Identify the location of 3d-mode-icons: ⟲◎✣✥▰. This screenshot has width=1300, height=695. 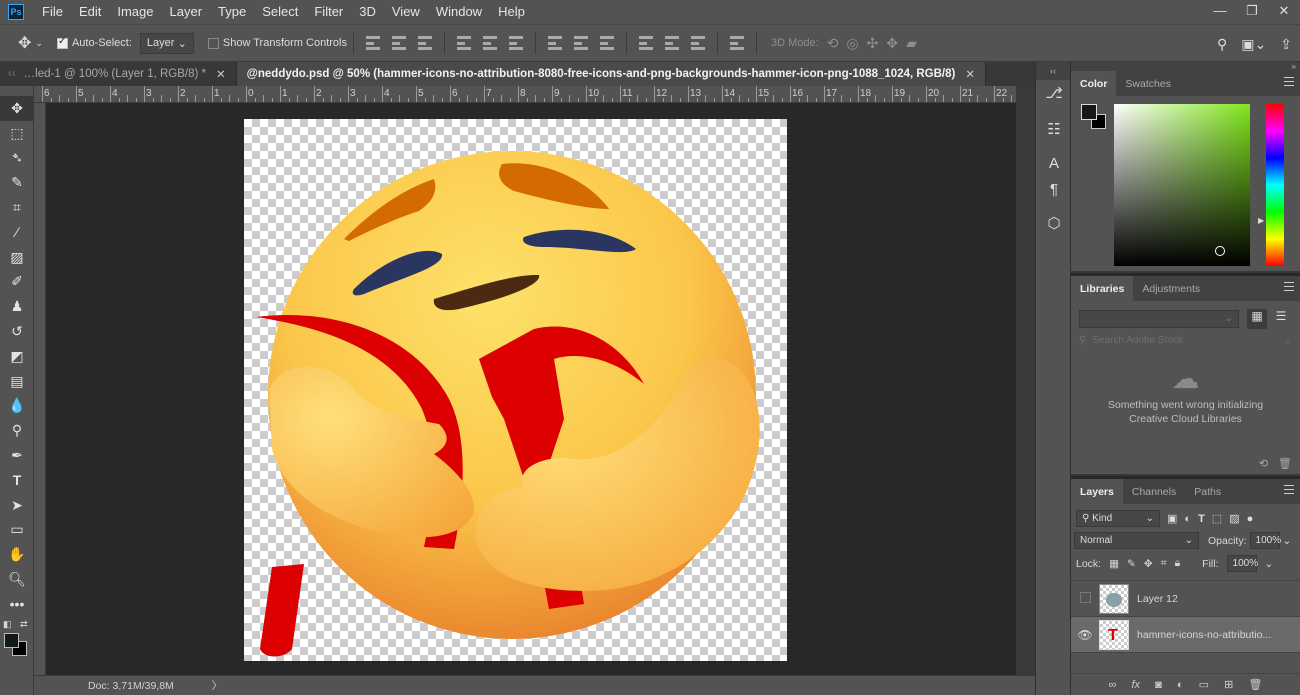
(876, 43).